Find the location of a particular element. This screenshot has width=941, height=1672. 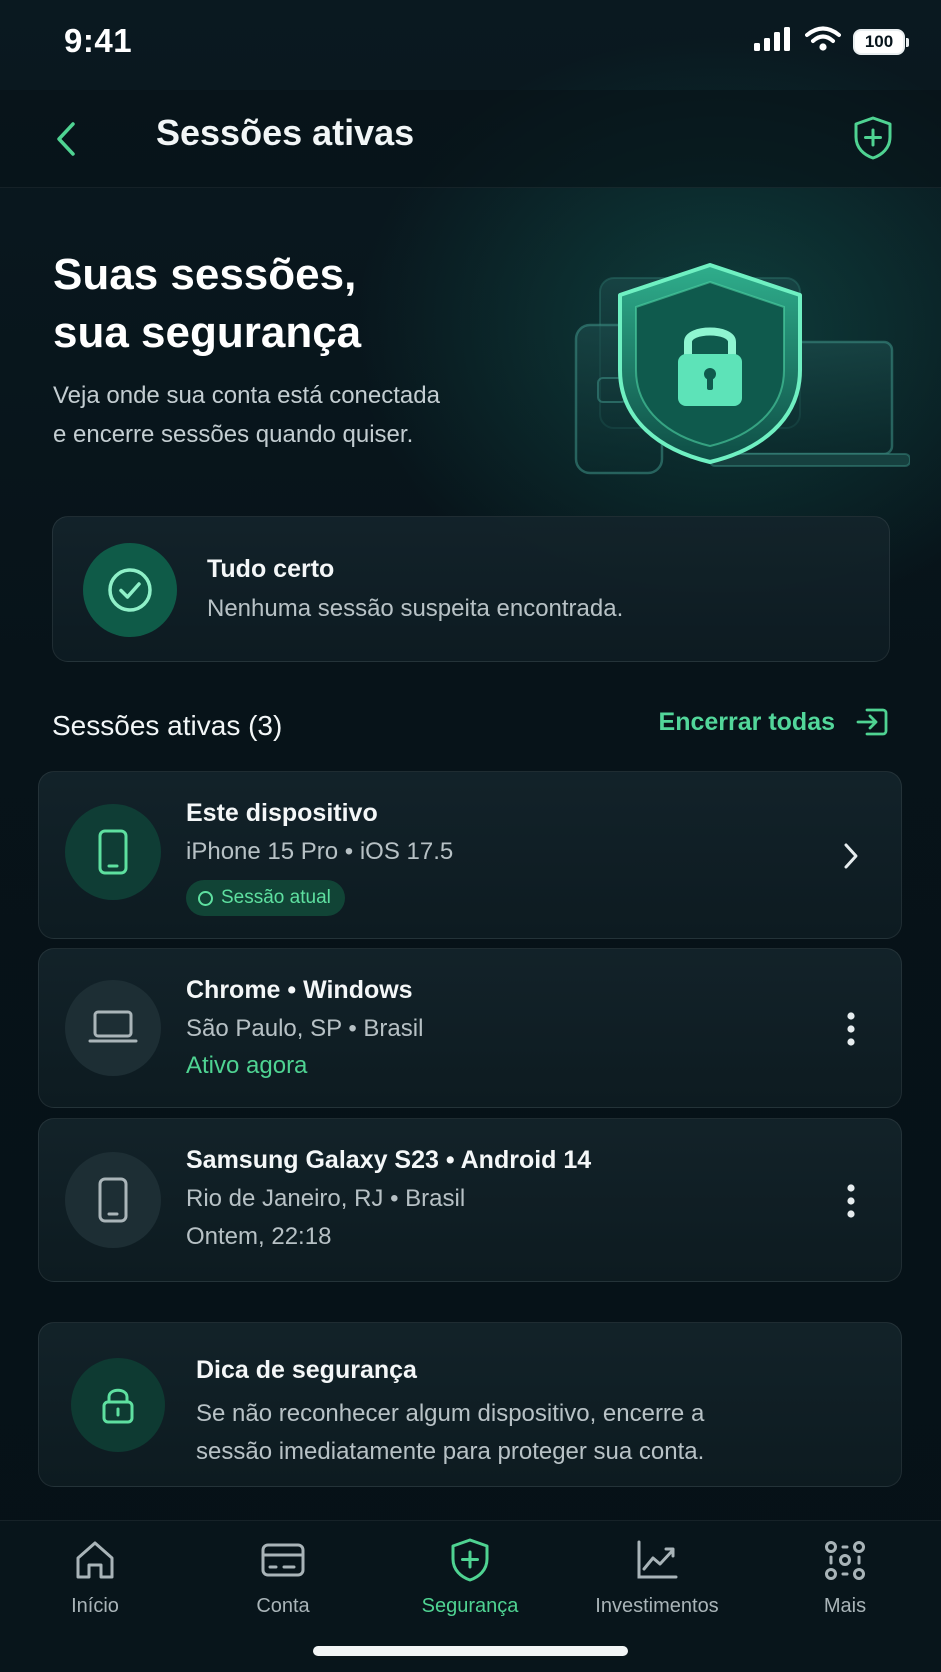

session-title: Chrome • Windows is located at coordinates (299, 990).